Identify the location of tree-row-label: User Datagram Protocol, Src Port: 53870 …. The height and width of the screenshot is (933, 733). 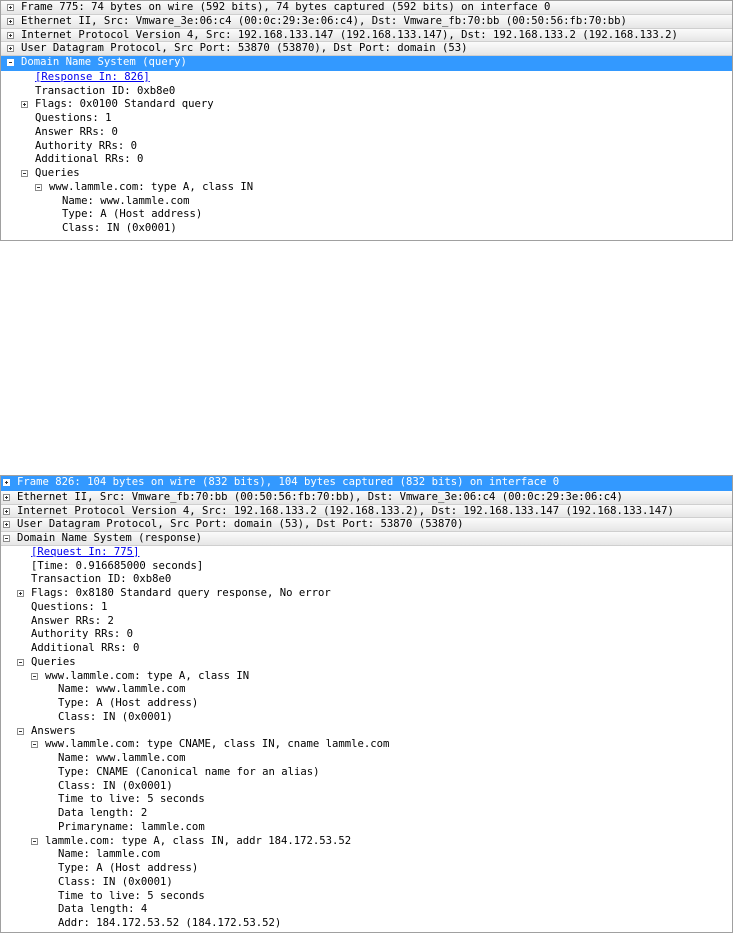
(244, 48).